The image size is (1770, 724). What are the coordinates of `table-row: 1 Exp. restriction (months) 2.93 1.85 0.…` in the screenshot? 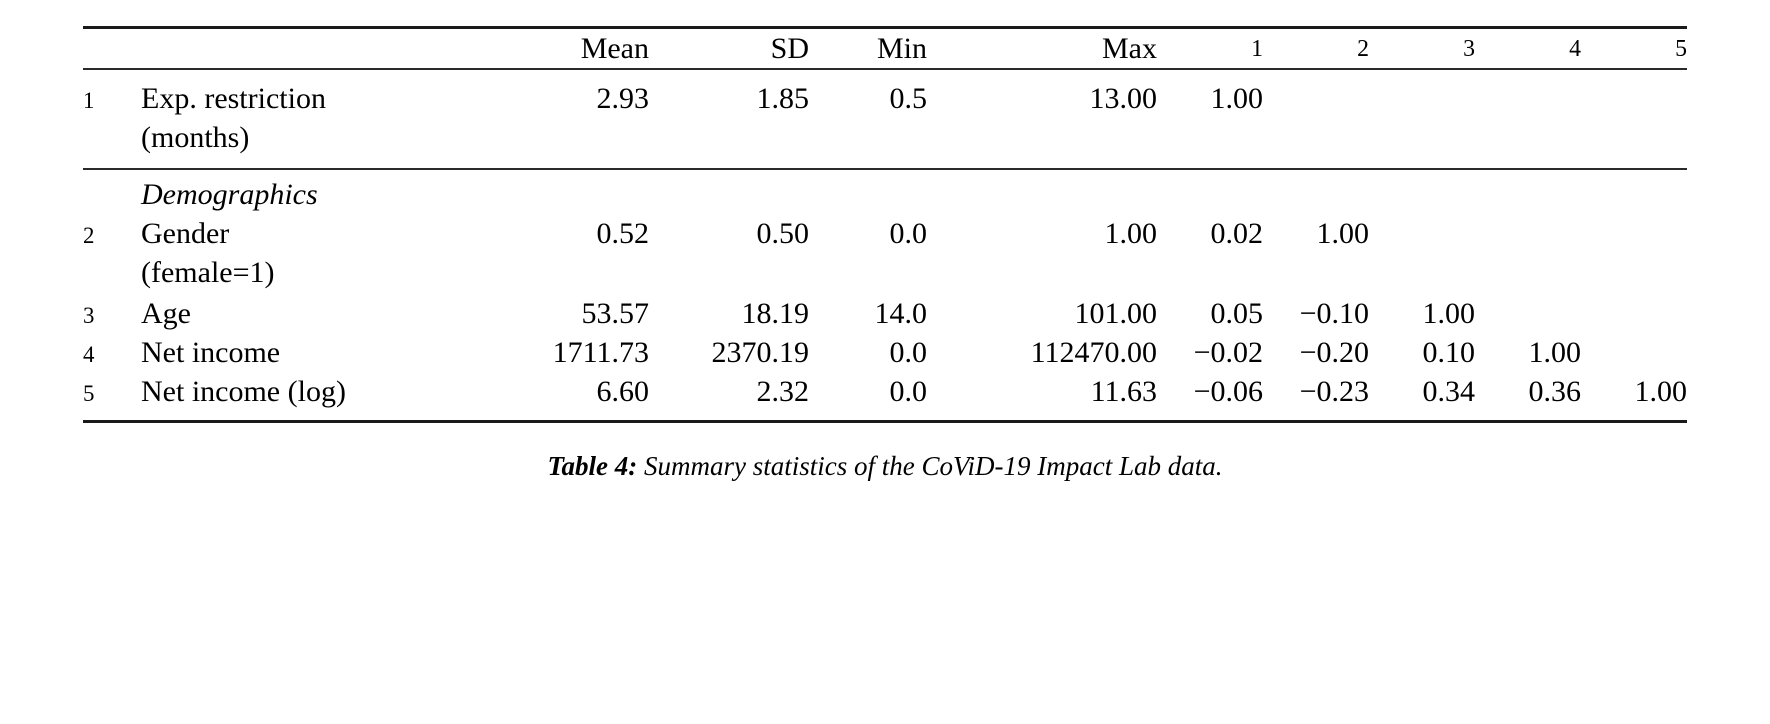 It's located at (885, 119).